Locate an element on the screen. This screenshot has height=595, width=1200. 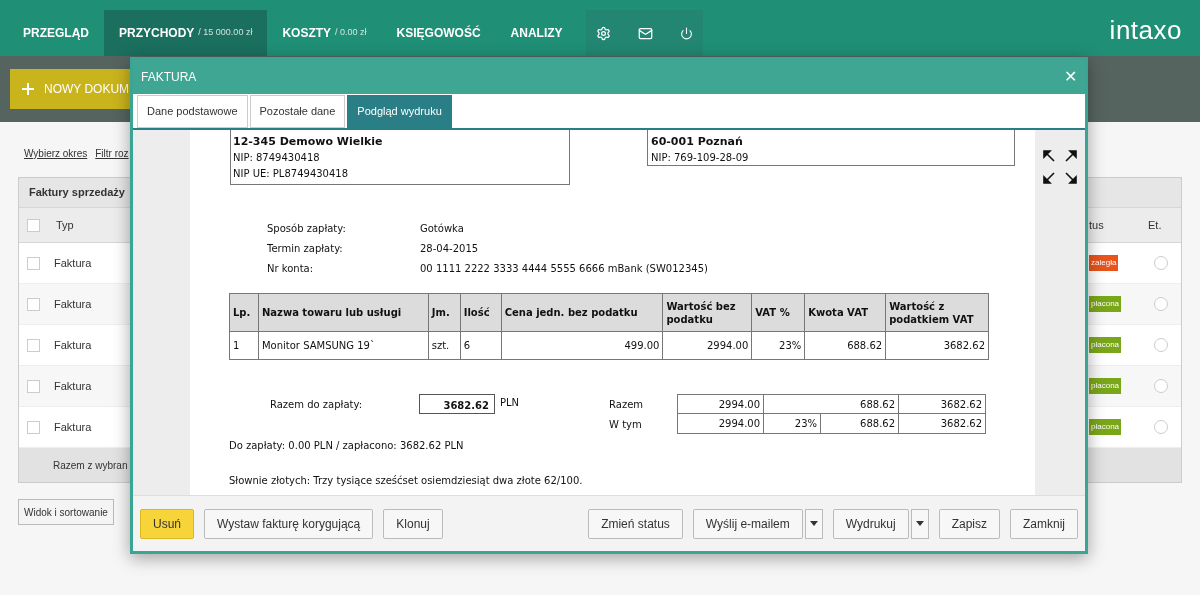
mail-icon is located at coordinates (645, 33).